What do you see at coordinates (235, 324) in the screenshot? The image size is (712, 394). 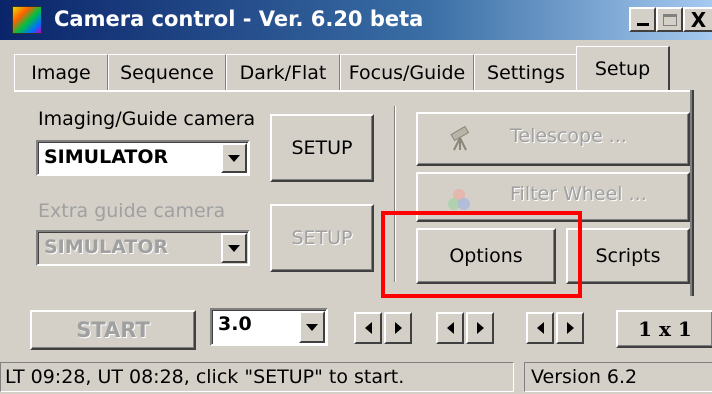 I see `exposure-value: 3.0` at bounding box center [235, 324].